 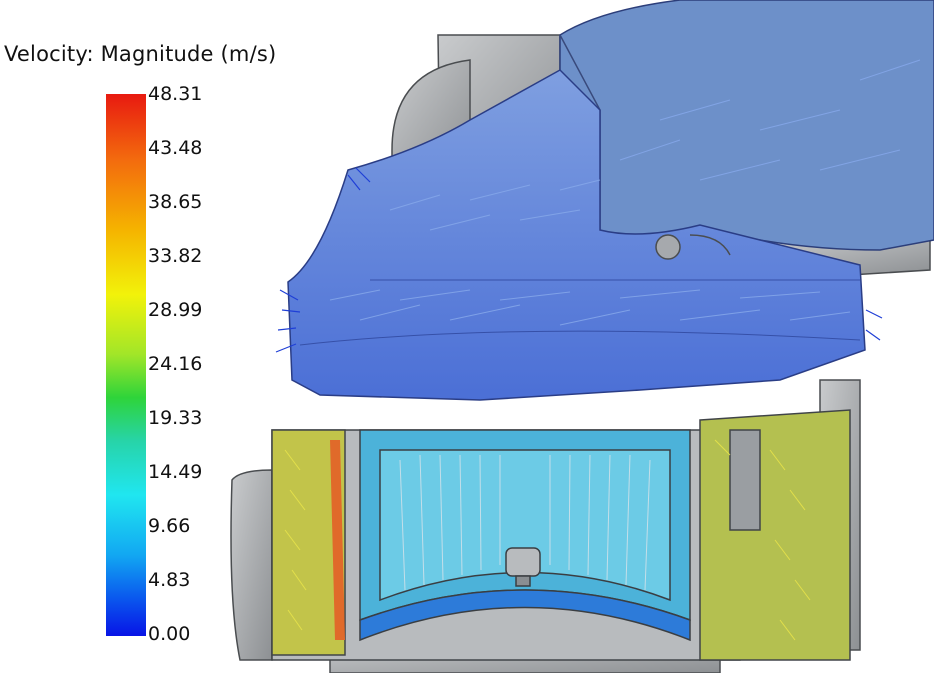 What do you see at coordinates (746, 125) in the screenshot?
I see `upper-duct` at bounding box center [746, 125].